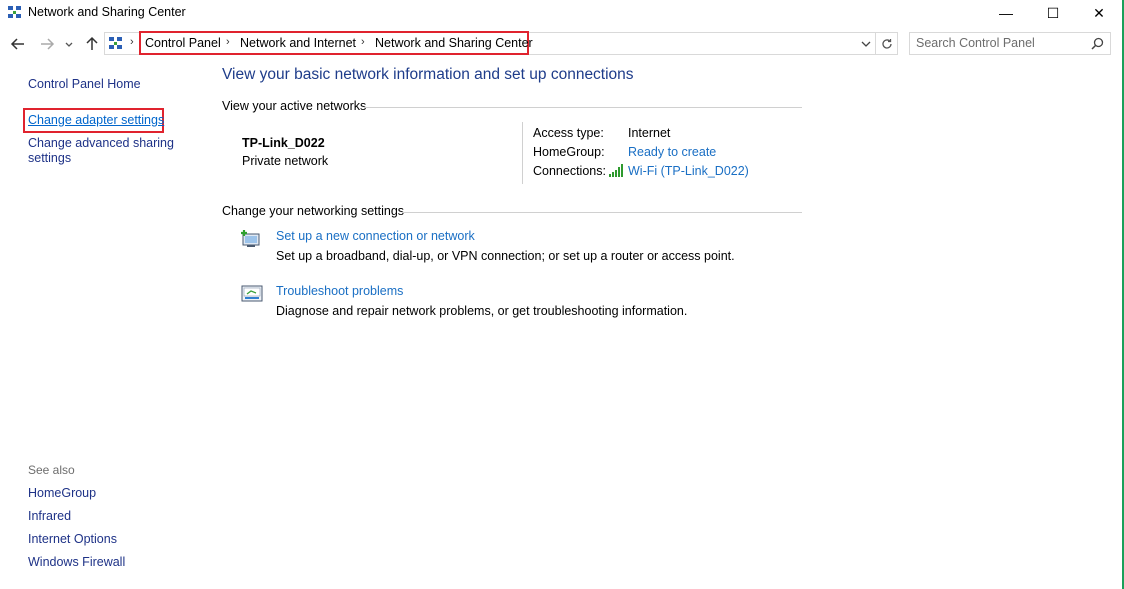 Image resolution: width=1124 pixels, height=589 pixels. I want to click on homegroup-label: HomeGroup:, so click(569, 152).